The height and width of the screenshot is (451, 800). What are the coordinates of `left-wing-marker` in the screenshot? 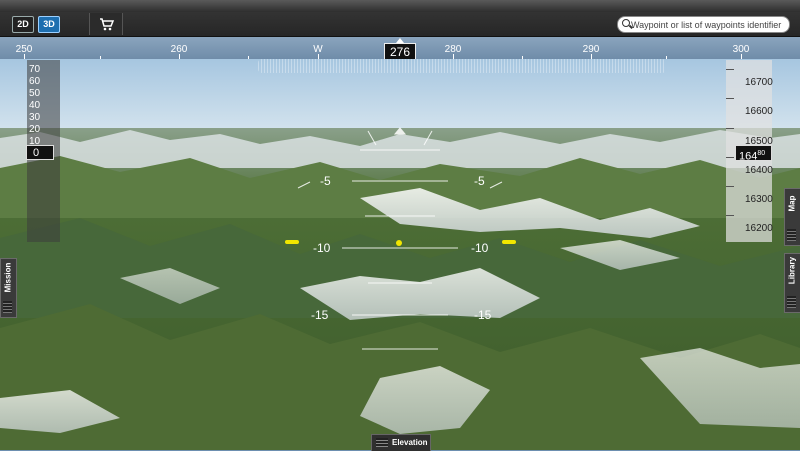 It's located at (292, 242).